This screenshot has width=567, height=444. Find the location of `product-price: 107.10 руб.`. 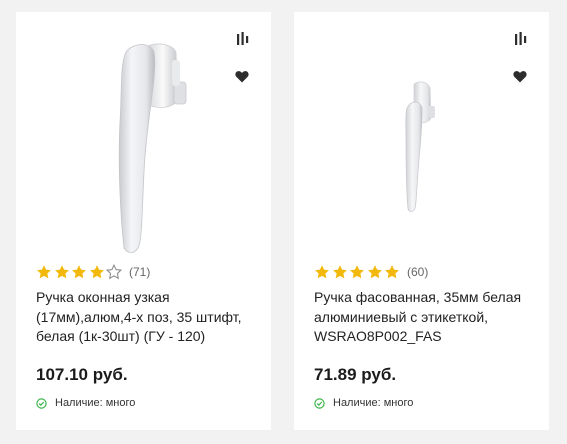

product-price: 107.10 руб. is located at coordinates (82, 374).